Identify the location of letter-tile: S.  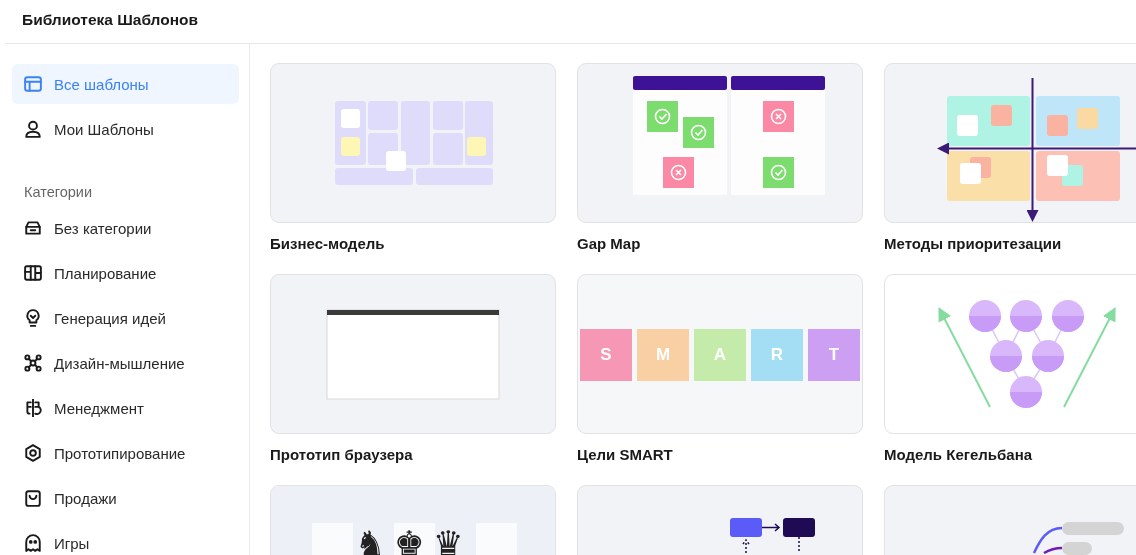
(606, 355).